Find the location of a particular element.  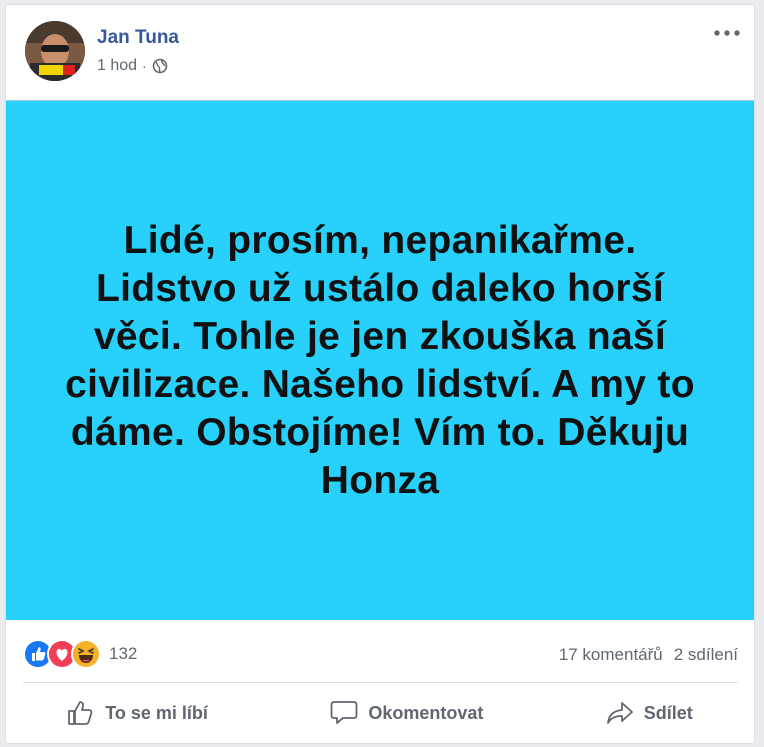

avatar-image is located at coordinates (55, 51).